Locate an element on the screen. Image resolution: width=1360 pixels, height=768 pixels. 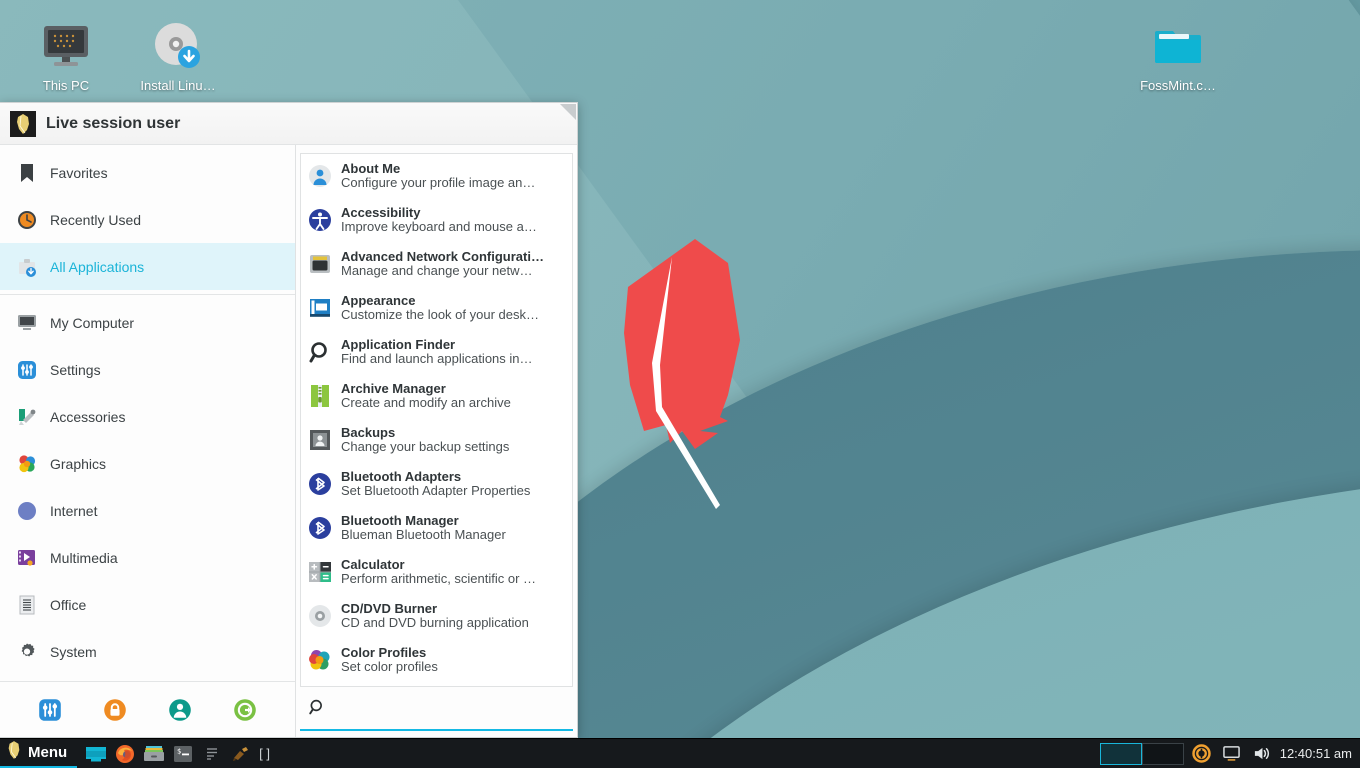
sidebar-item-label: Multimedia is located at coordinates (84, 557).